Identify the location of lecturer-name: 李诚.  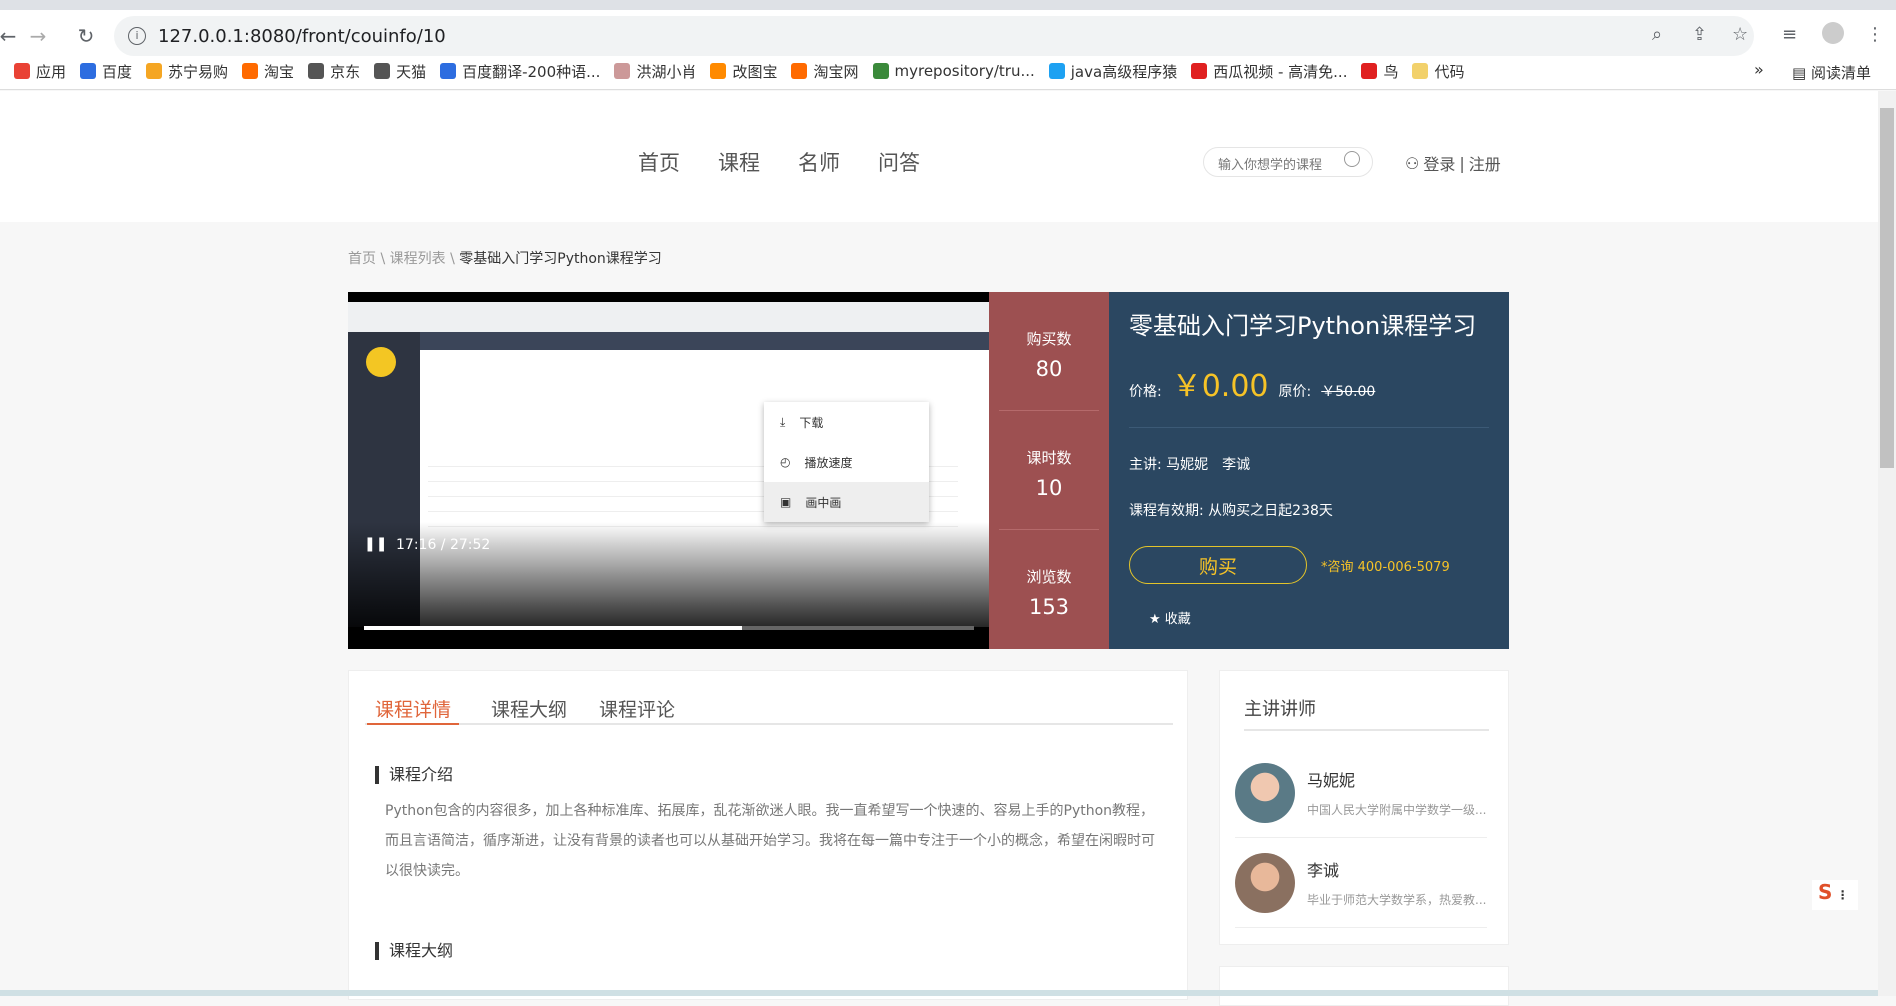
(1323, 870).